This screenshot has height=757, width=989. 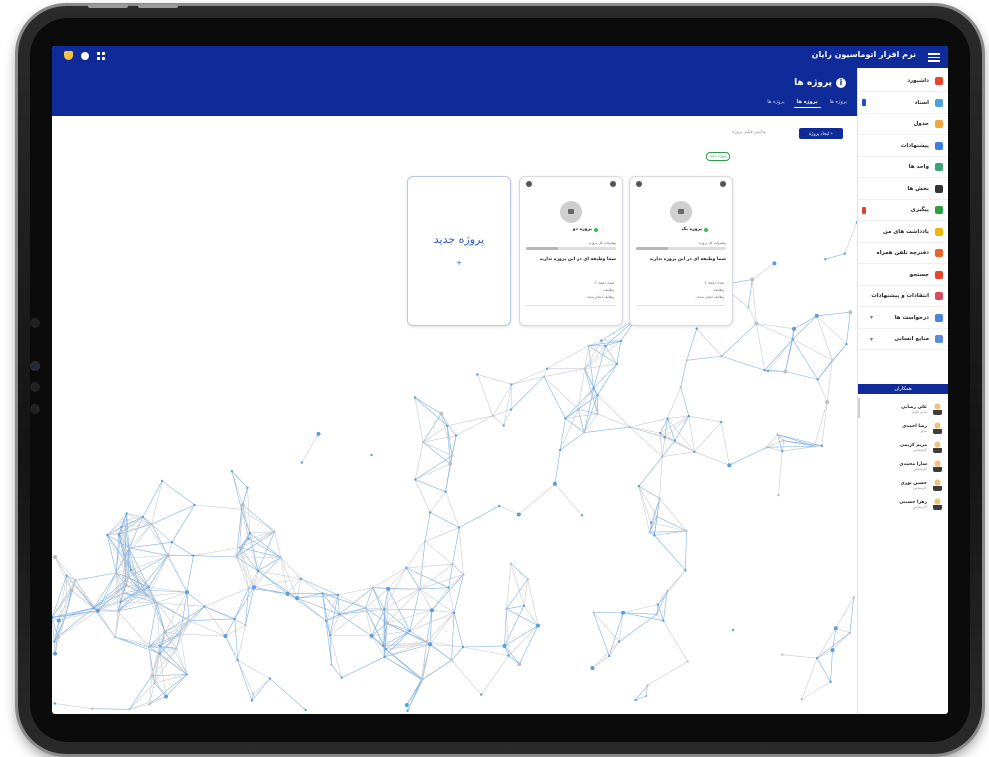 What do you see at coordinates (903, 253) in the screenshot?
I see `sidebar-item: دفترچه تلفن همراه` at bounding box center [903, 253].